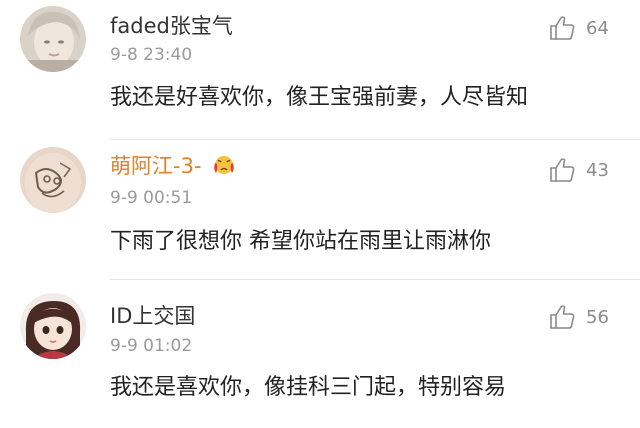 The image size is (640, 428). What do you see at coordinates (224, 165) in the screenshot?
I see `crying-face-emoji-icon` at bounding box center [224, 165].